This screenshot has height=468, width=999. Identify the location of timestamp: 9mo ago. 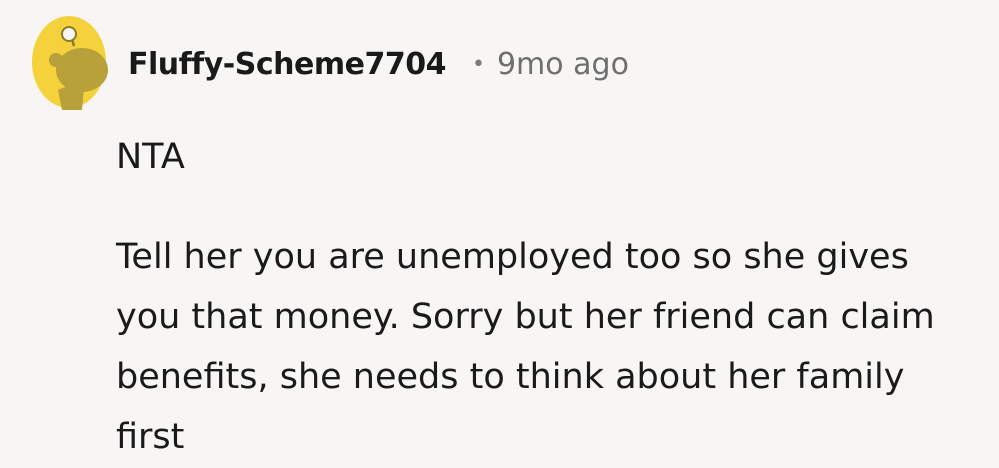
(563, 64).